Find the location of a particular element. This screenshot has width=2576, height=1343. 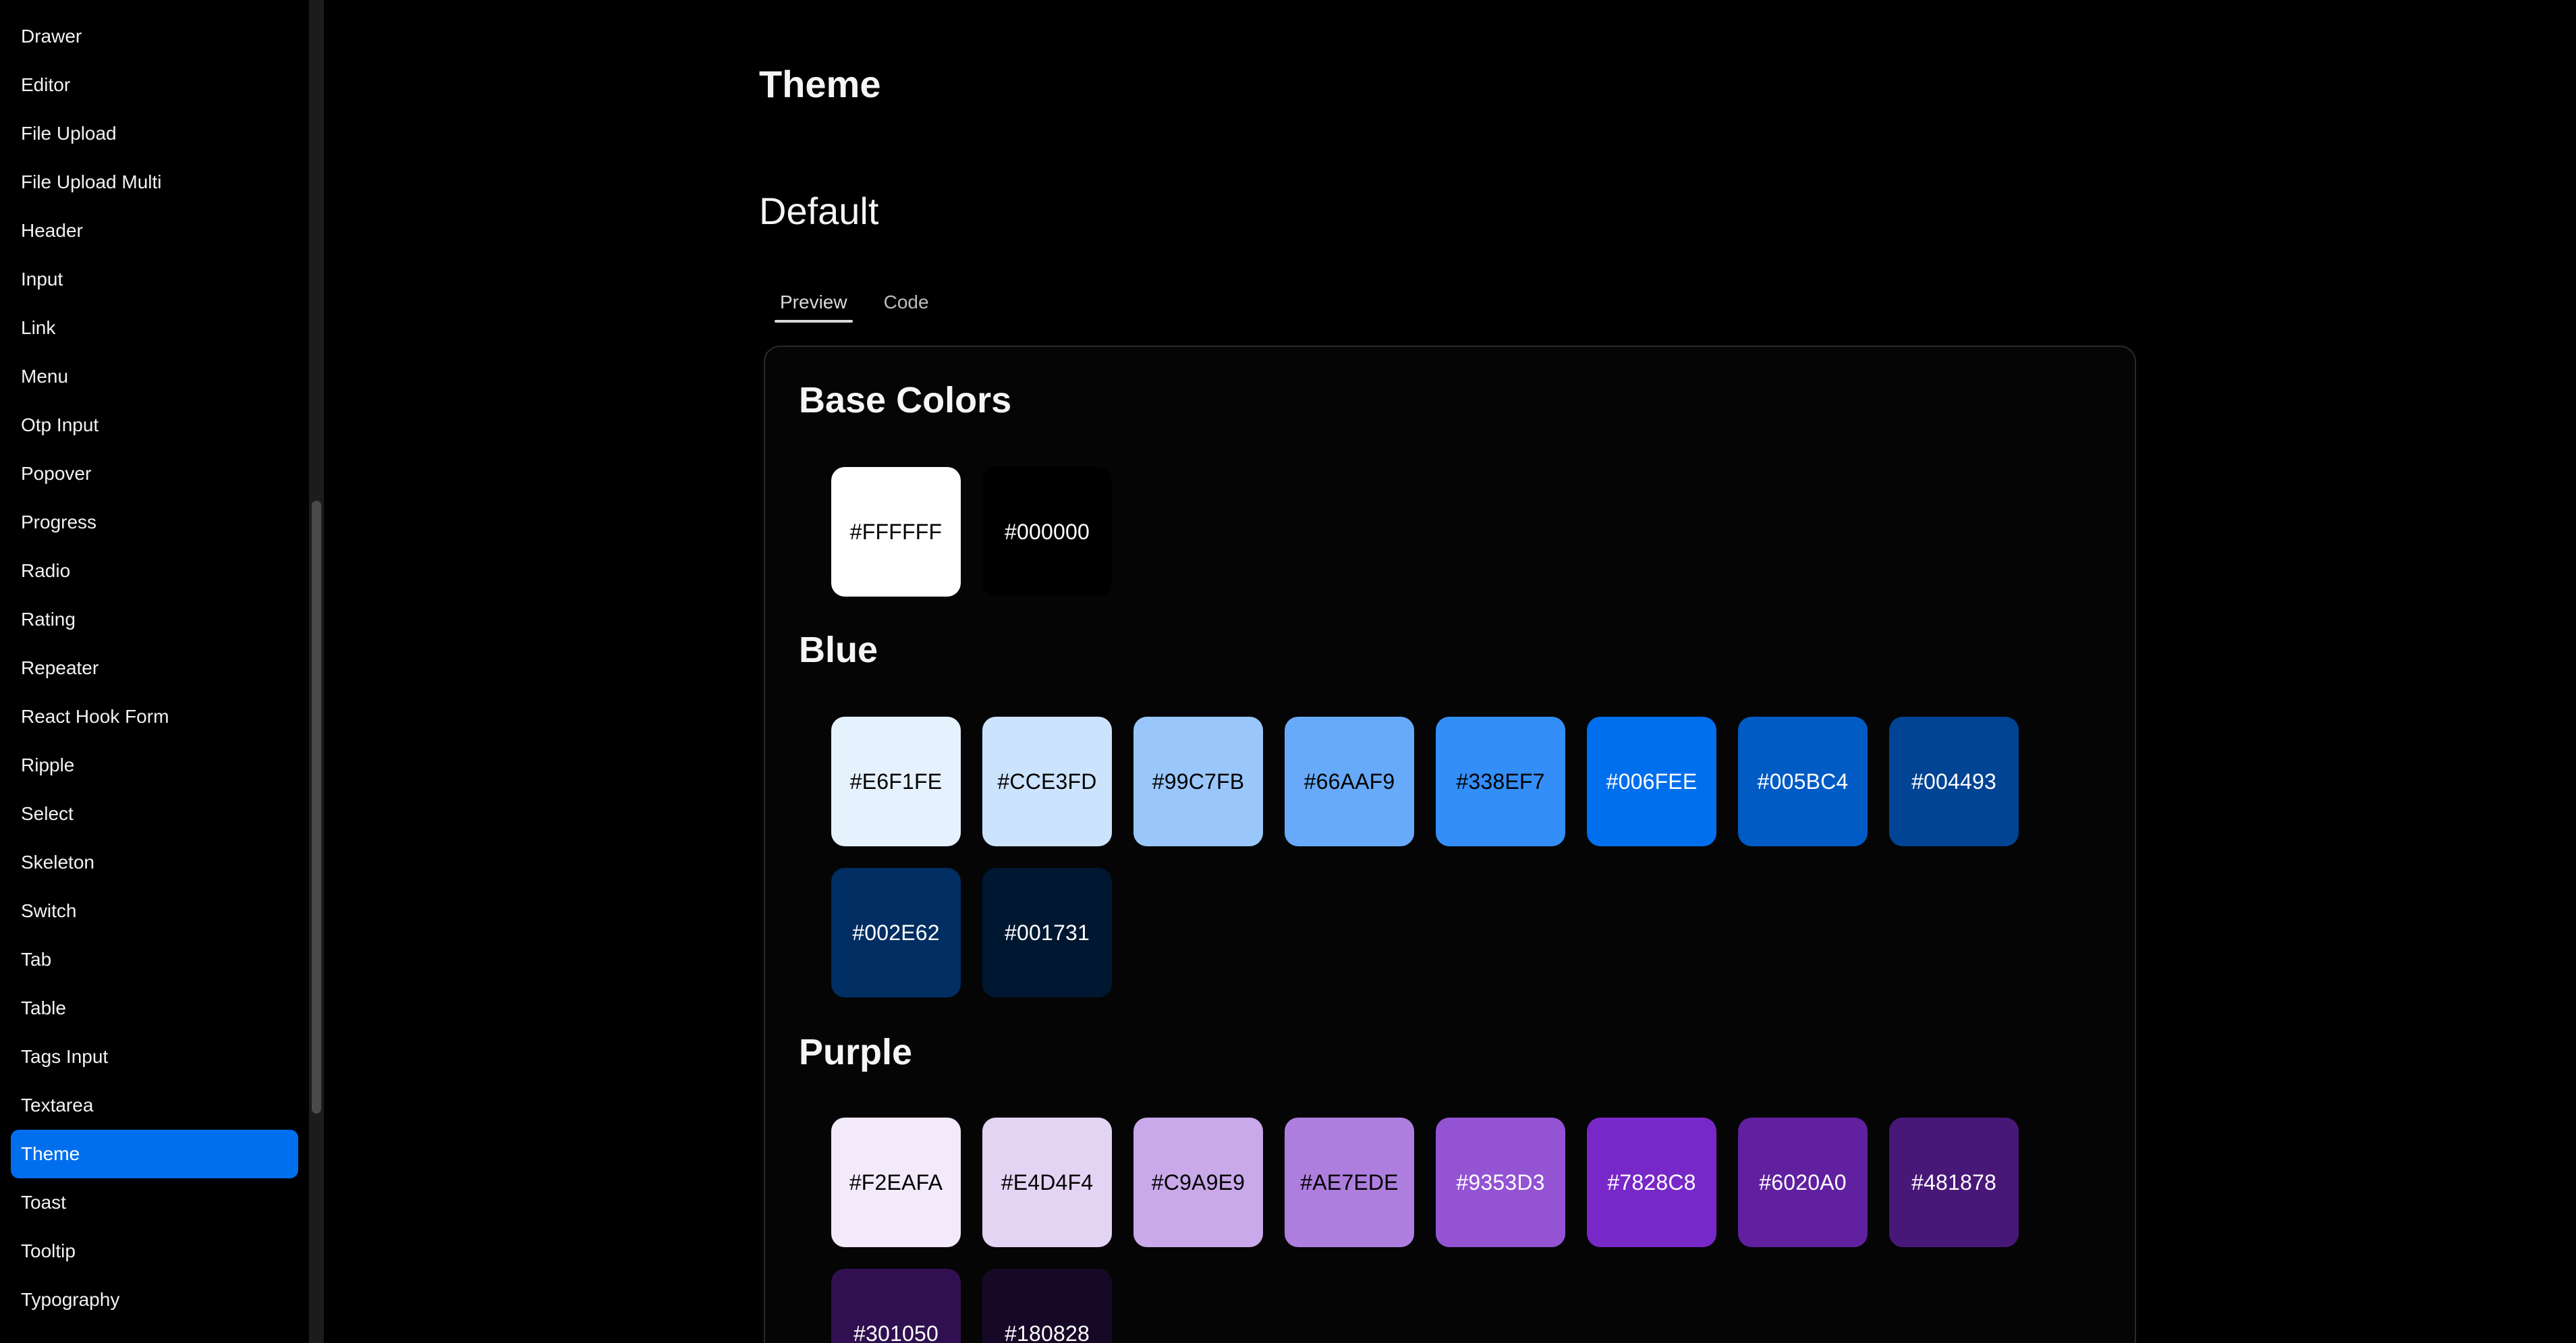

sidebar-item-tab: Tab is located at coordinates (154, 959).